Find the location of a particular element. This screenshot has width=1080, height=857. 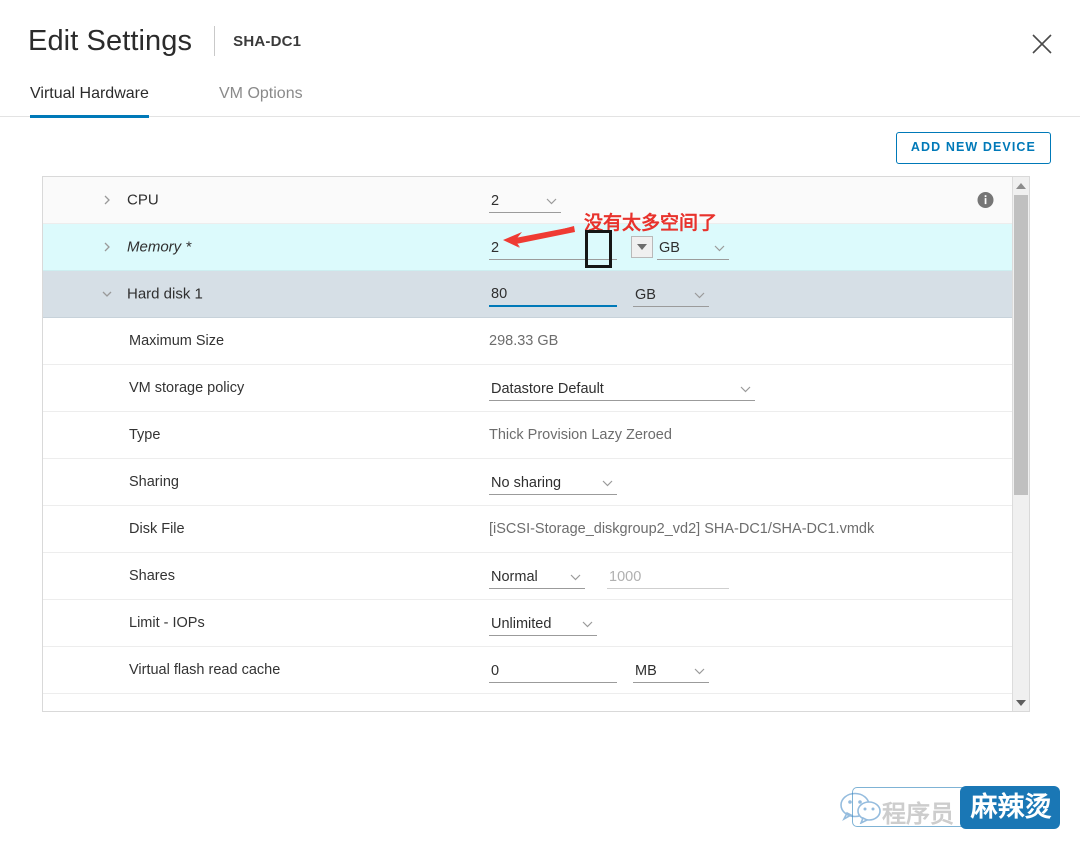

limit-iops-select: Unlimited is located at coordinates (543, 623).